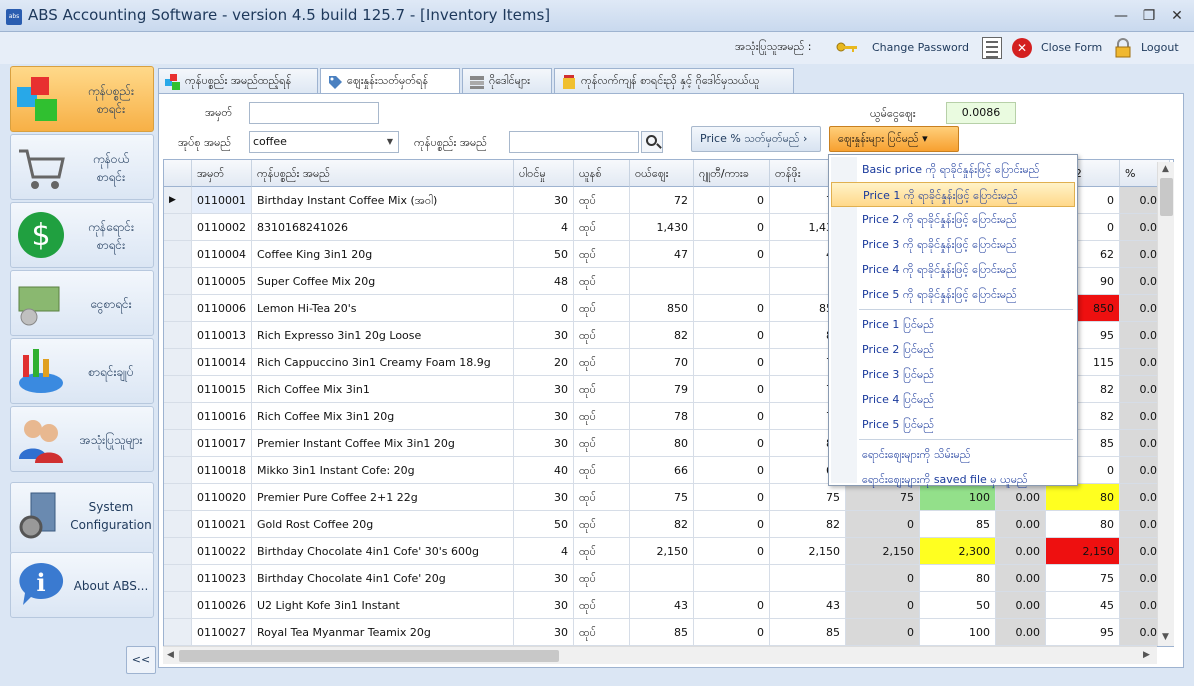 This screenshot has height=686, width=1194. I want to click on column-header: ယူနစ်, so click(602, 173).